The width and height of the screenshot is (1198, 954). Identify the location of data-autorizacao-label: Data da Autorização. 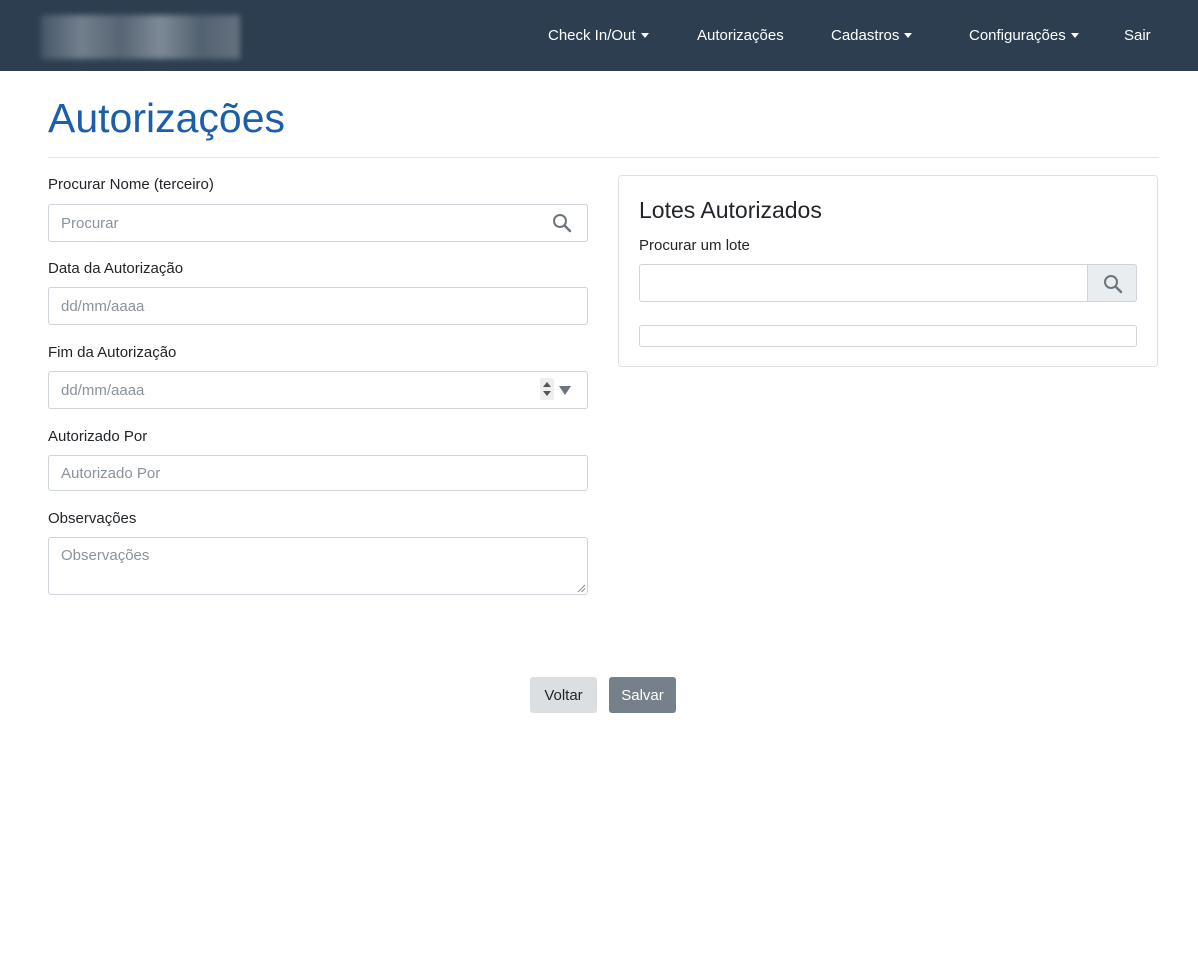
(116, 268).